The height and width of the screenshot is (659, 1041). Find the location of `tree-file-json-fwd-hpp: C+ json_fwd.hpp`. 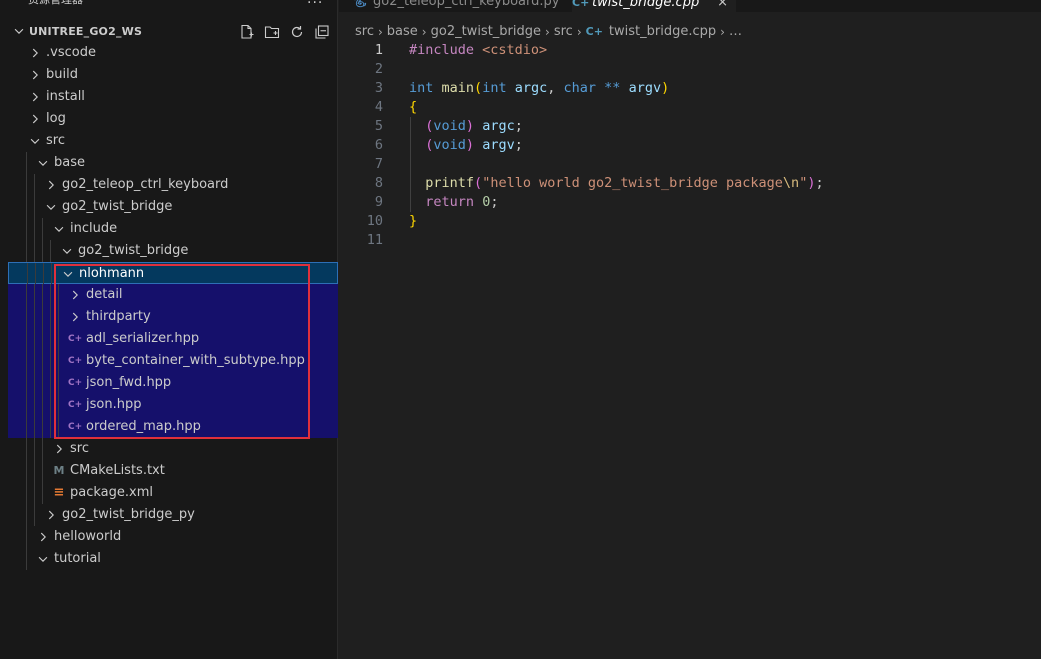

tree-file-json-fwd-hpp: C+ json_fwd.hpp is located at coordinates (173, 383).